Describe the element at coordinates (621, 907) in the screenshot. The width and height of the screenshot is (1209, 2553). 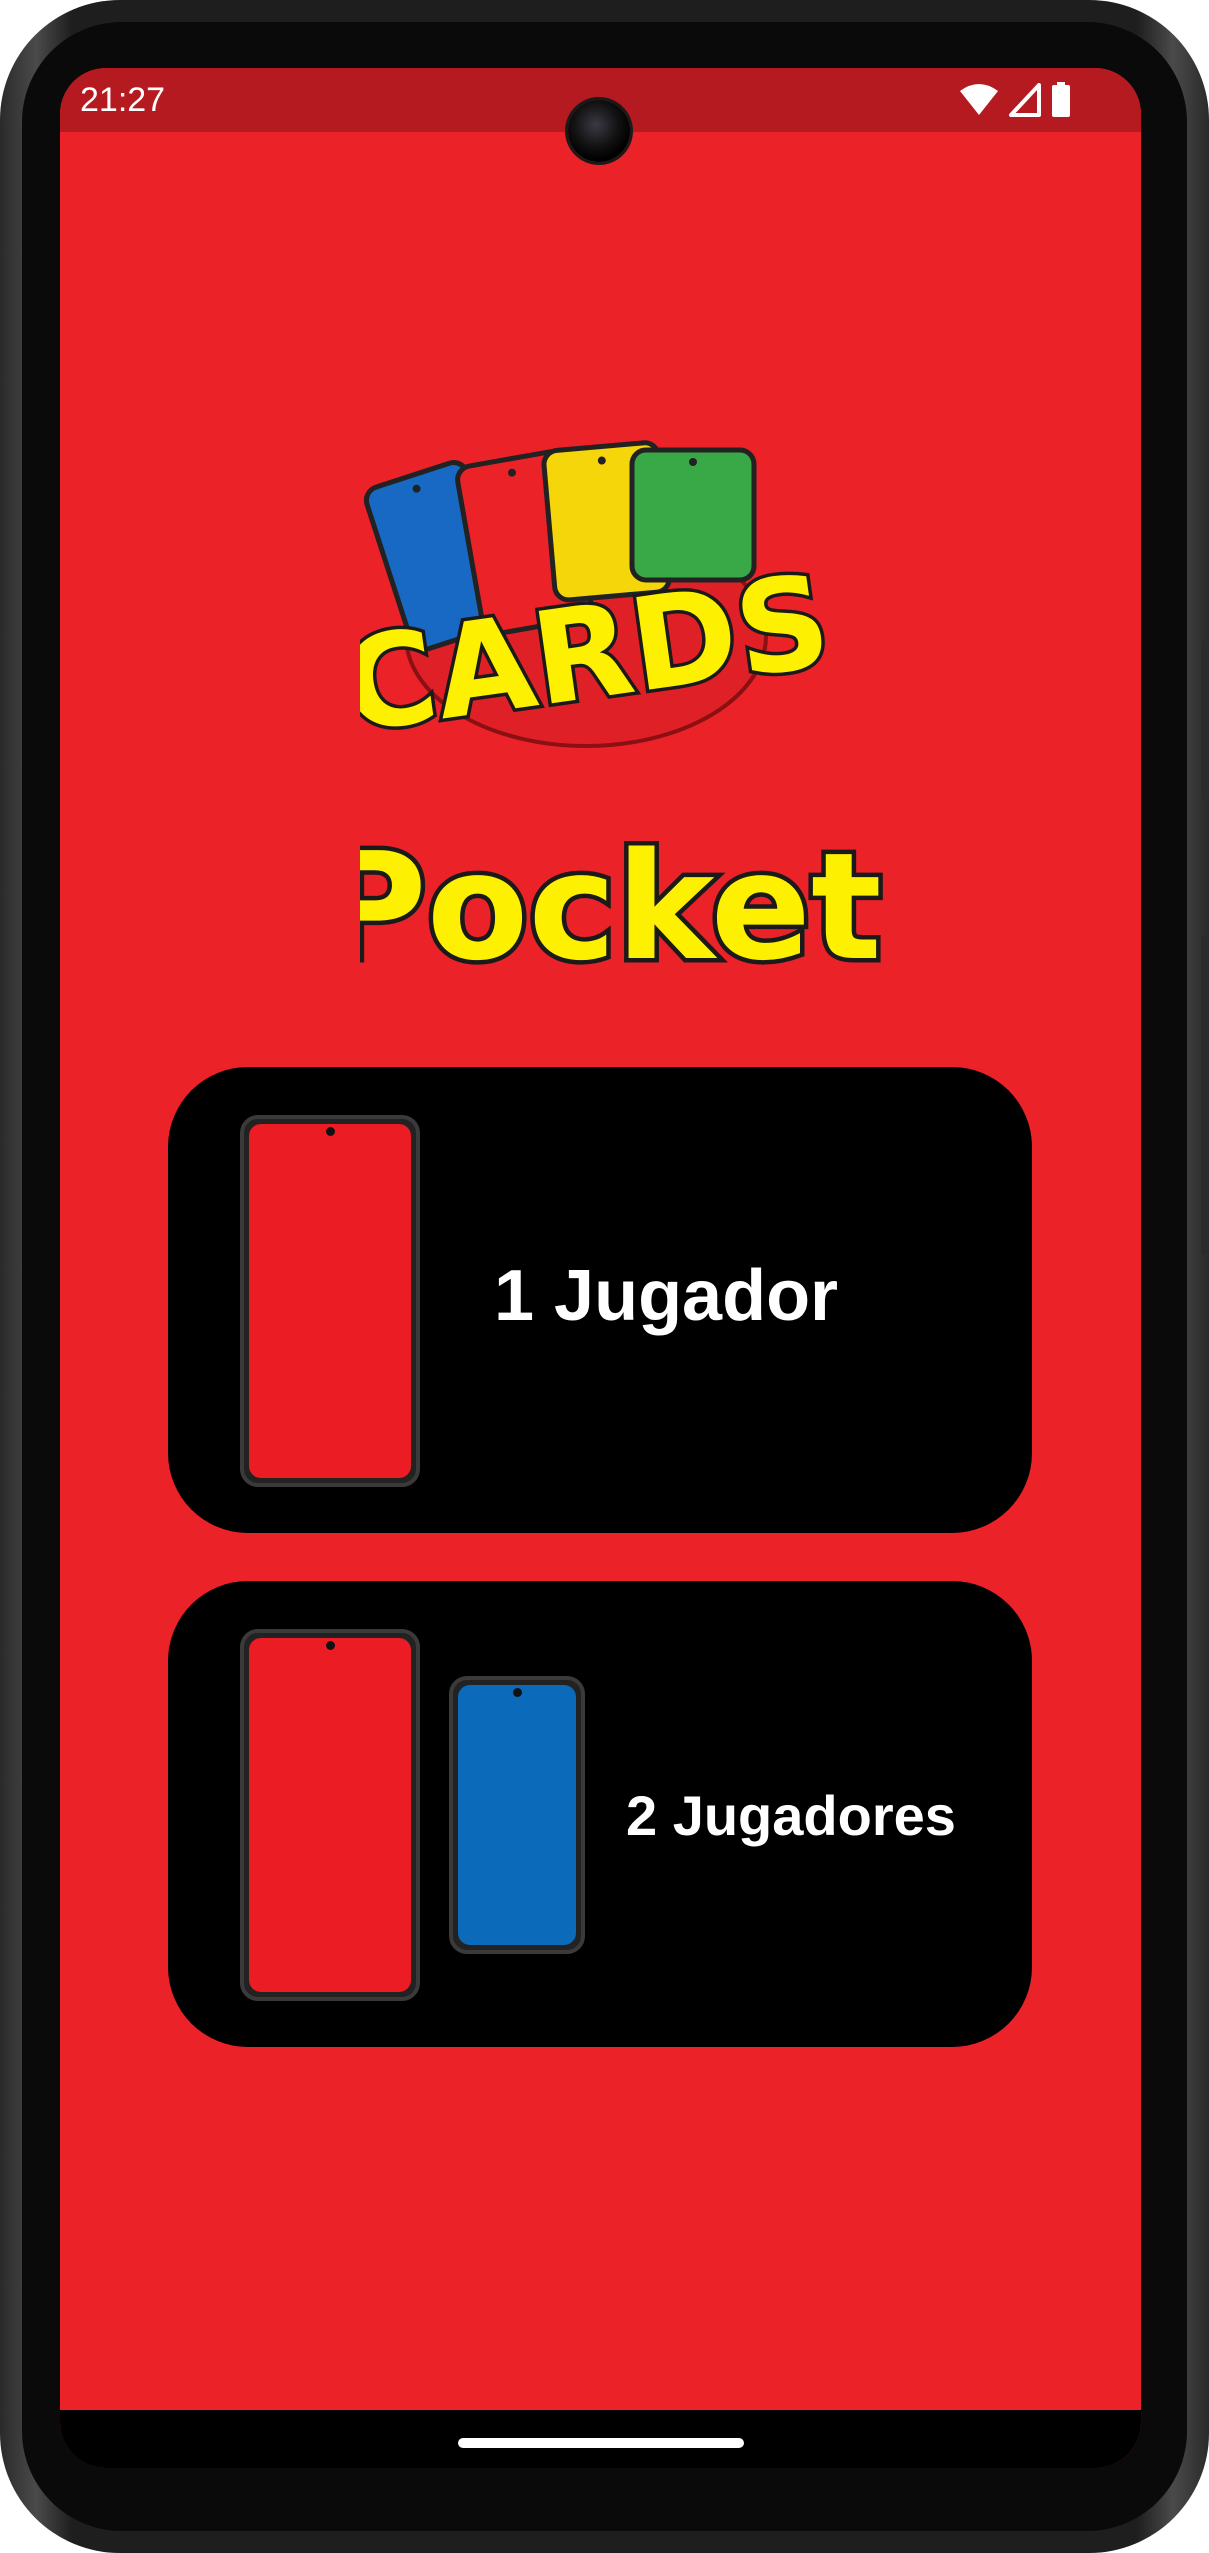
I see `logo-text-pocket: Pocket` at that location.